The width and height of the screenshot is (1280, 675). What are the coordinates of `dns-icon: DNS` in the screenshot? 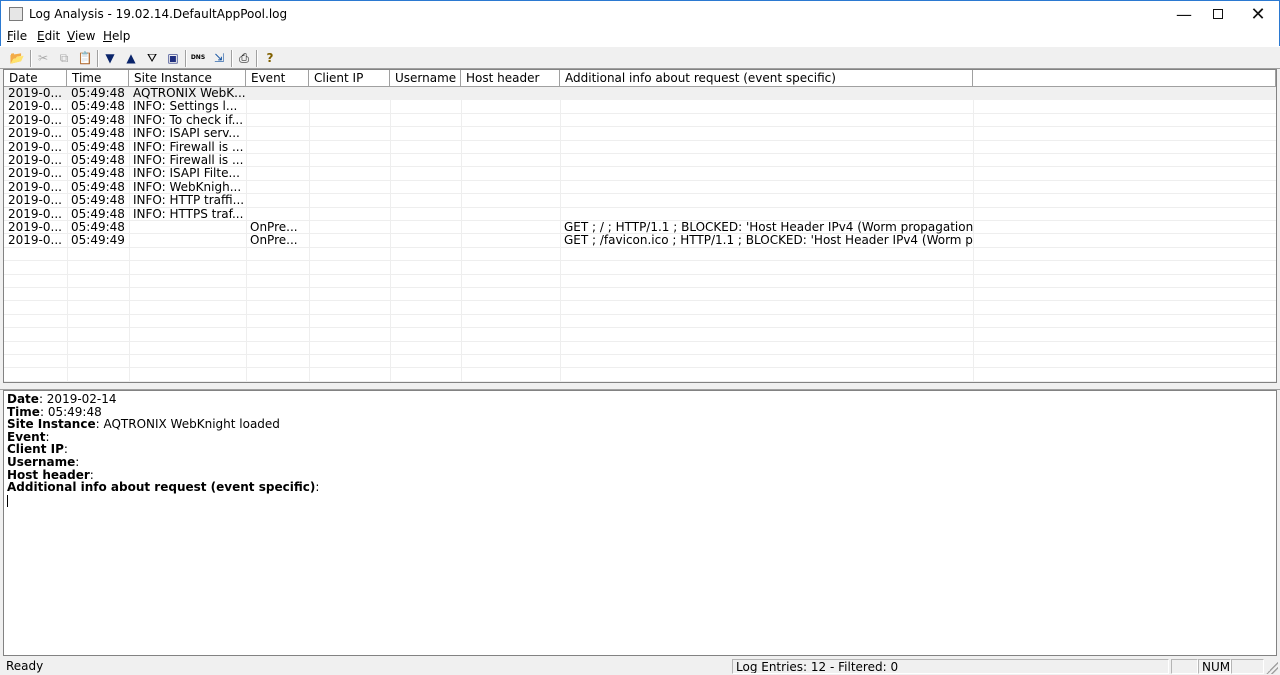 It's located at (198, 58).